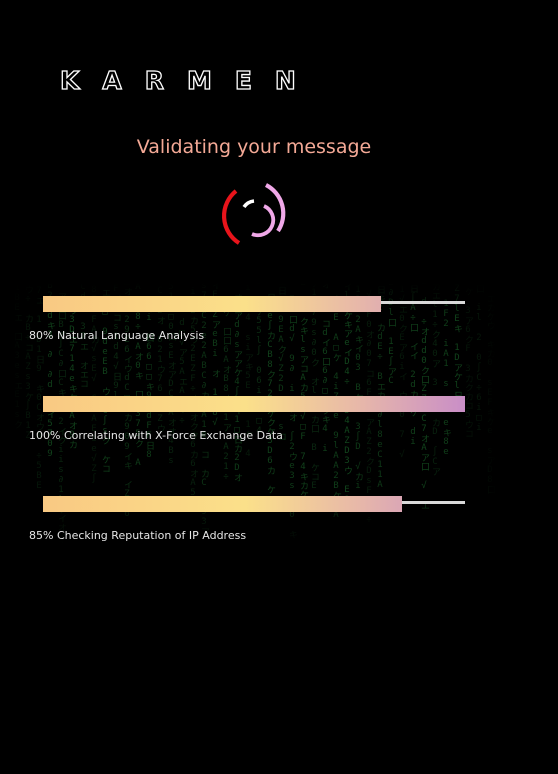 This screenshot has width=558, height=774. I want to click on matrix-column: イl ケキアeイD4÷ オ54AZD3ウ E1, so click(347, 394).